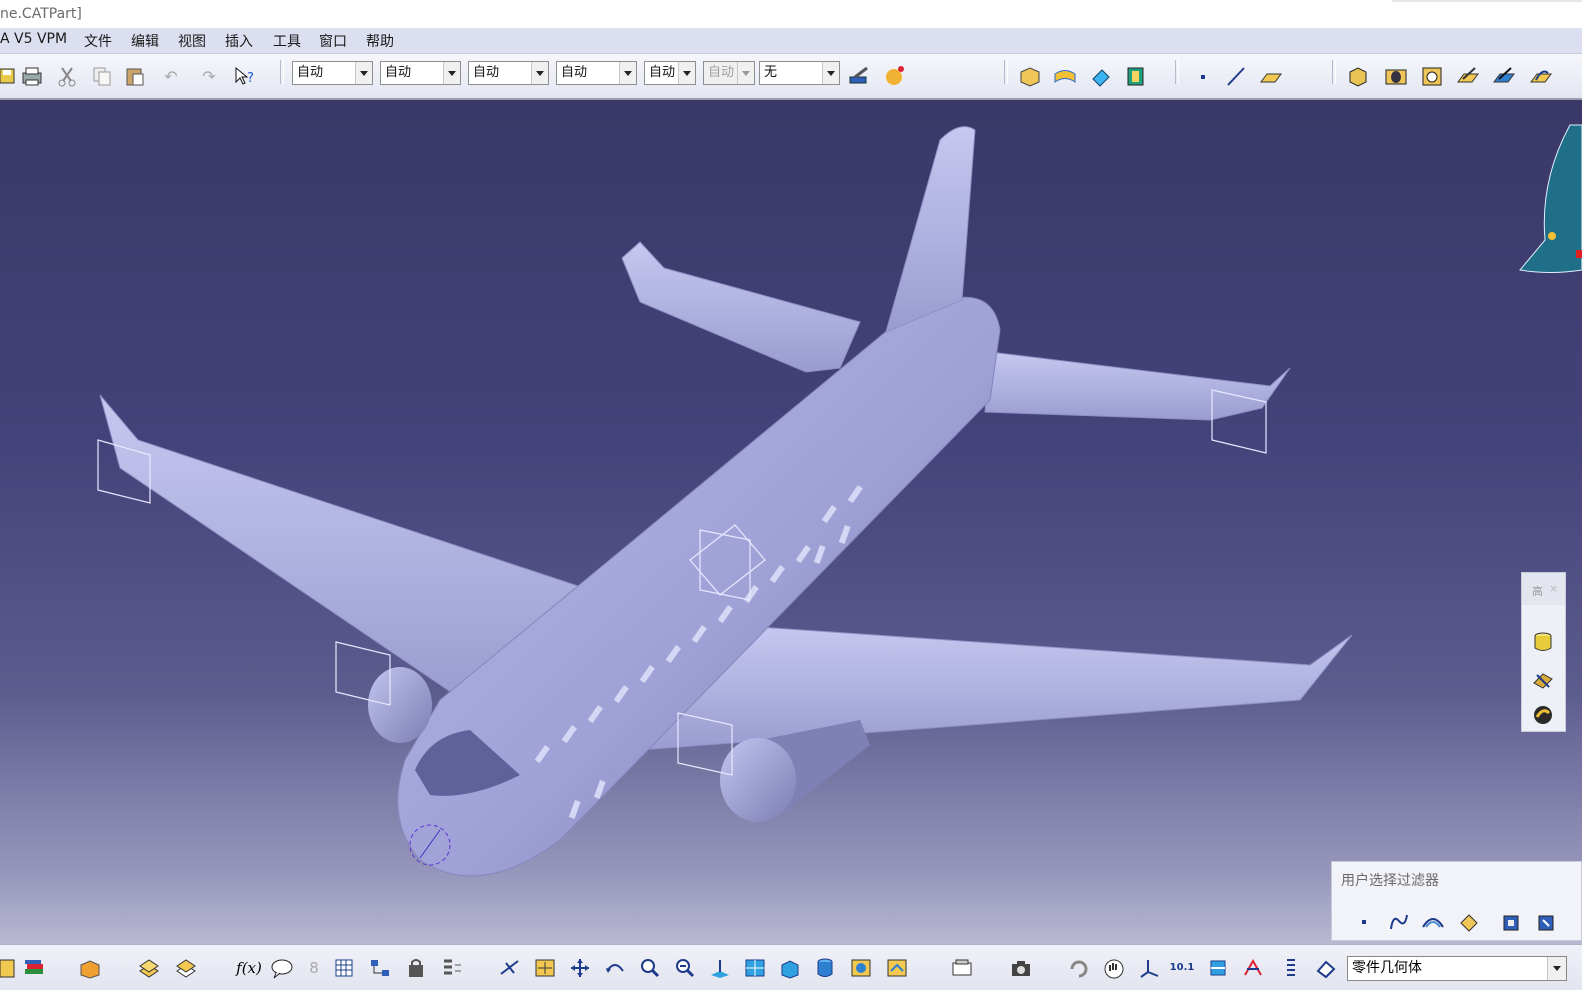  I want to click on copy-icon, so click(102, 76).